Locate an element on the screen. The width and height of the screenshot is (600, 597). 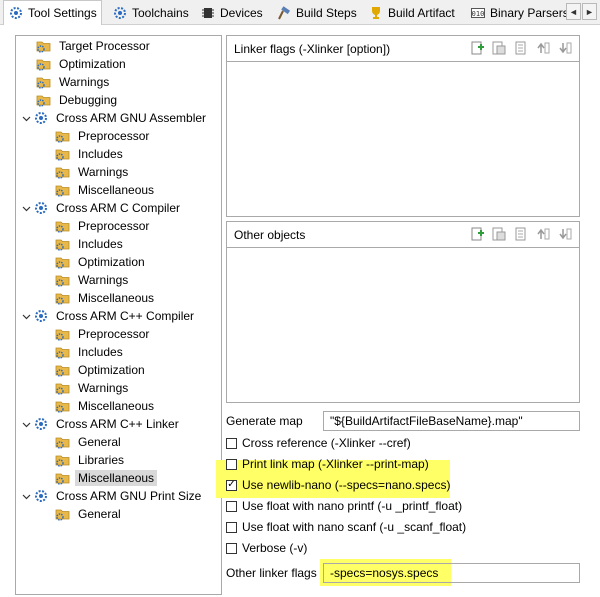
tree-item: Cross ARM GNU Print Size is located at coordinates (111, 496).